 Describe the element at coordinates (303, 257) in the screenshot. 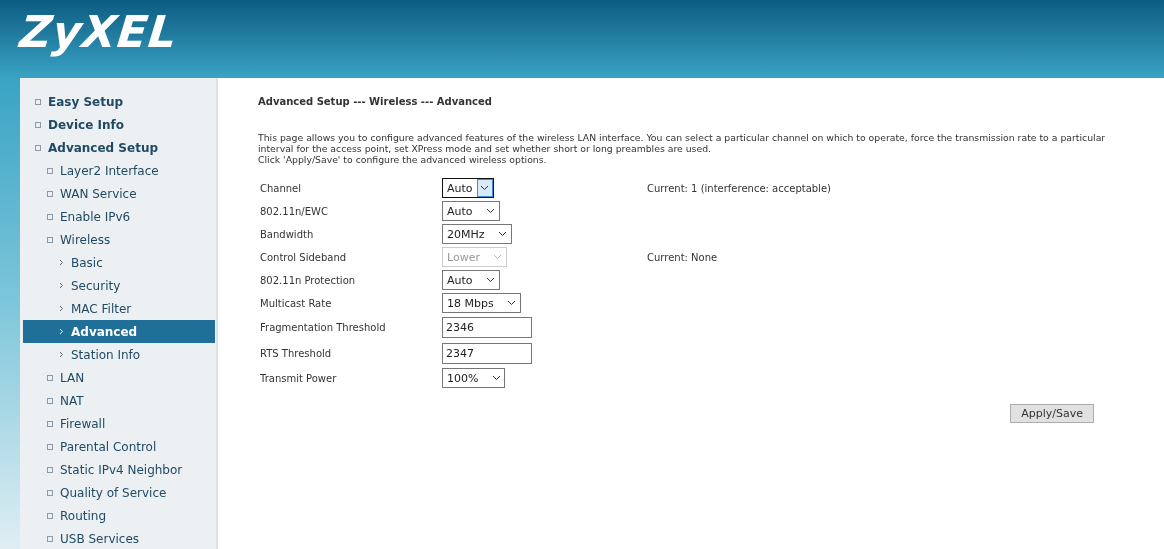

I see `field-label: Control Sideband` at that location.